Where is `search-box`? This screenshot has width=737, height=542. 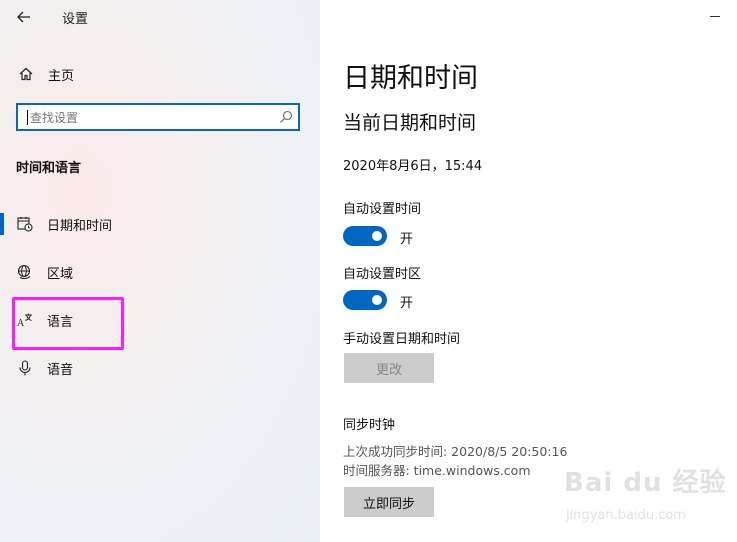
search-box is located at coordinates (158, 117).